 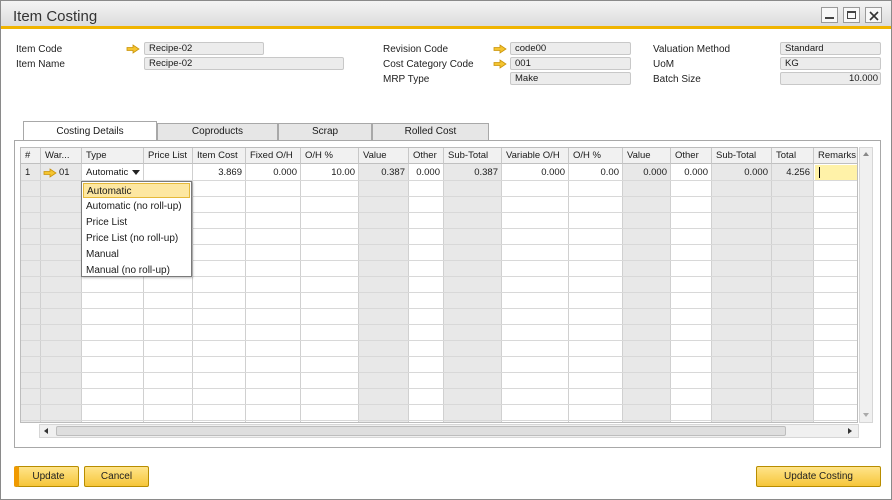 I want to click on tab-scrap: Scrap, so click(x=325, y=131).